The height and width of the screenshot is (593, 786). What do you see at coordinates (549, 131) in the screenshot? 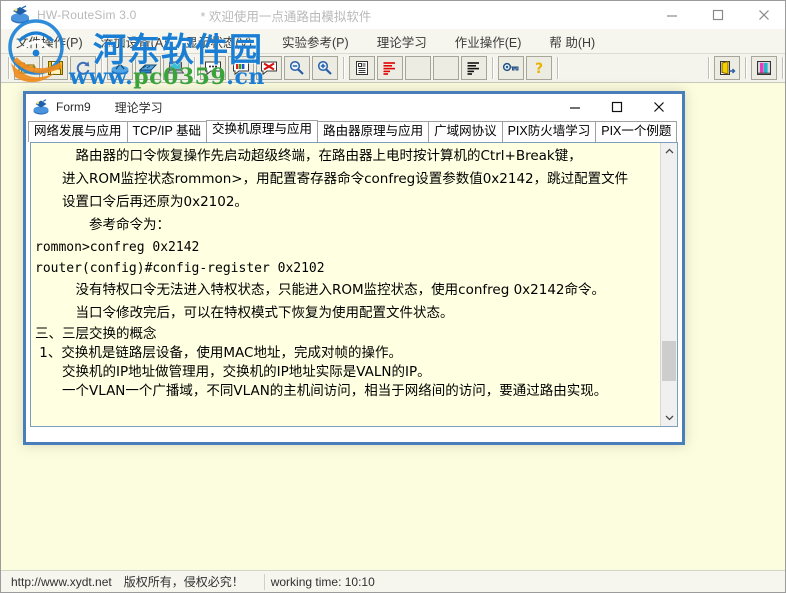
I see `tab-pix-firewall: PIX防火墙学习` at bounding box center [549, 131].